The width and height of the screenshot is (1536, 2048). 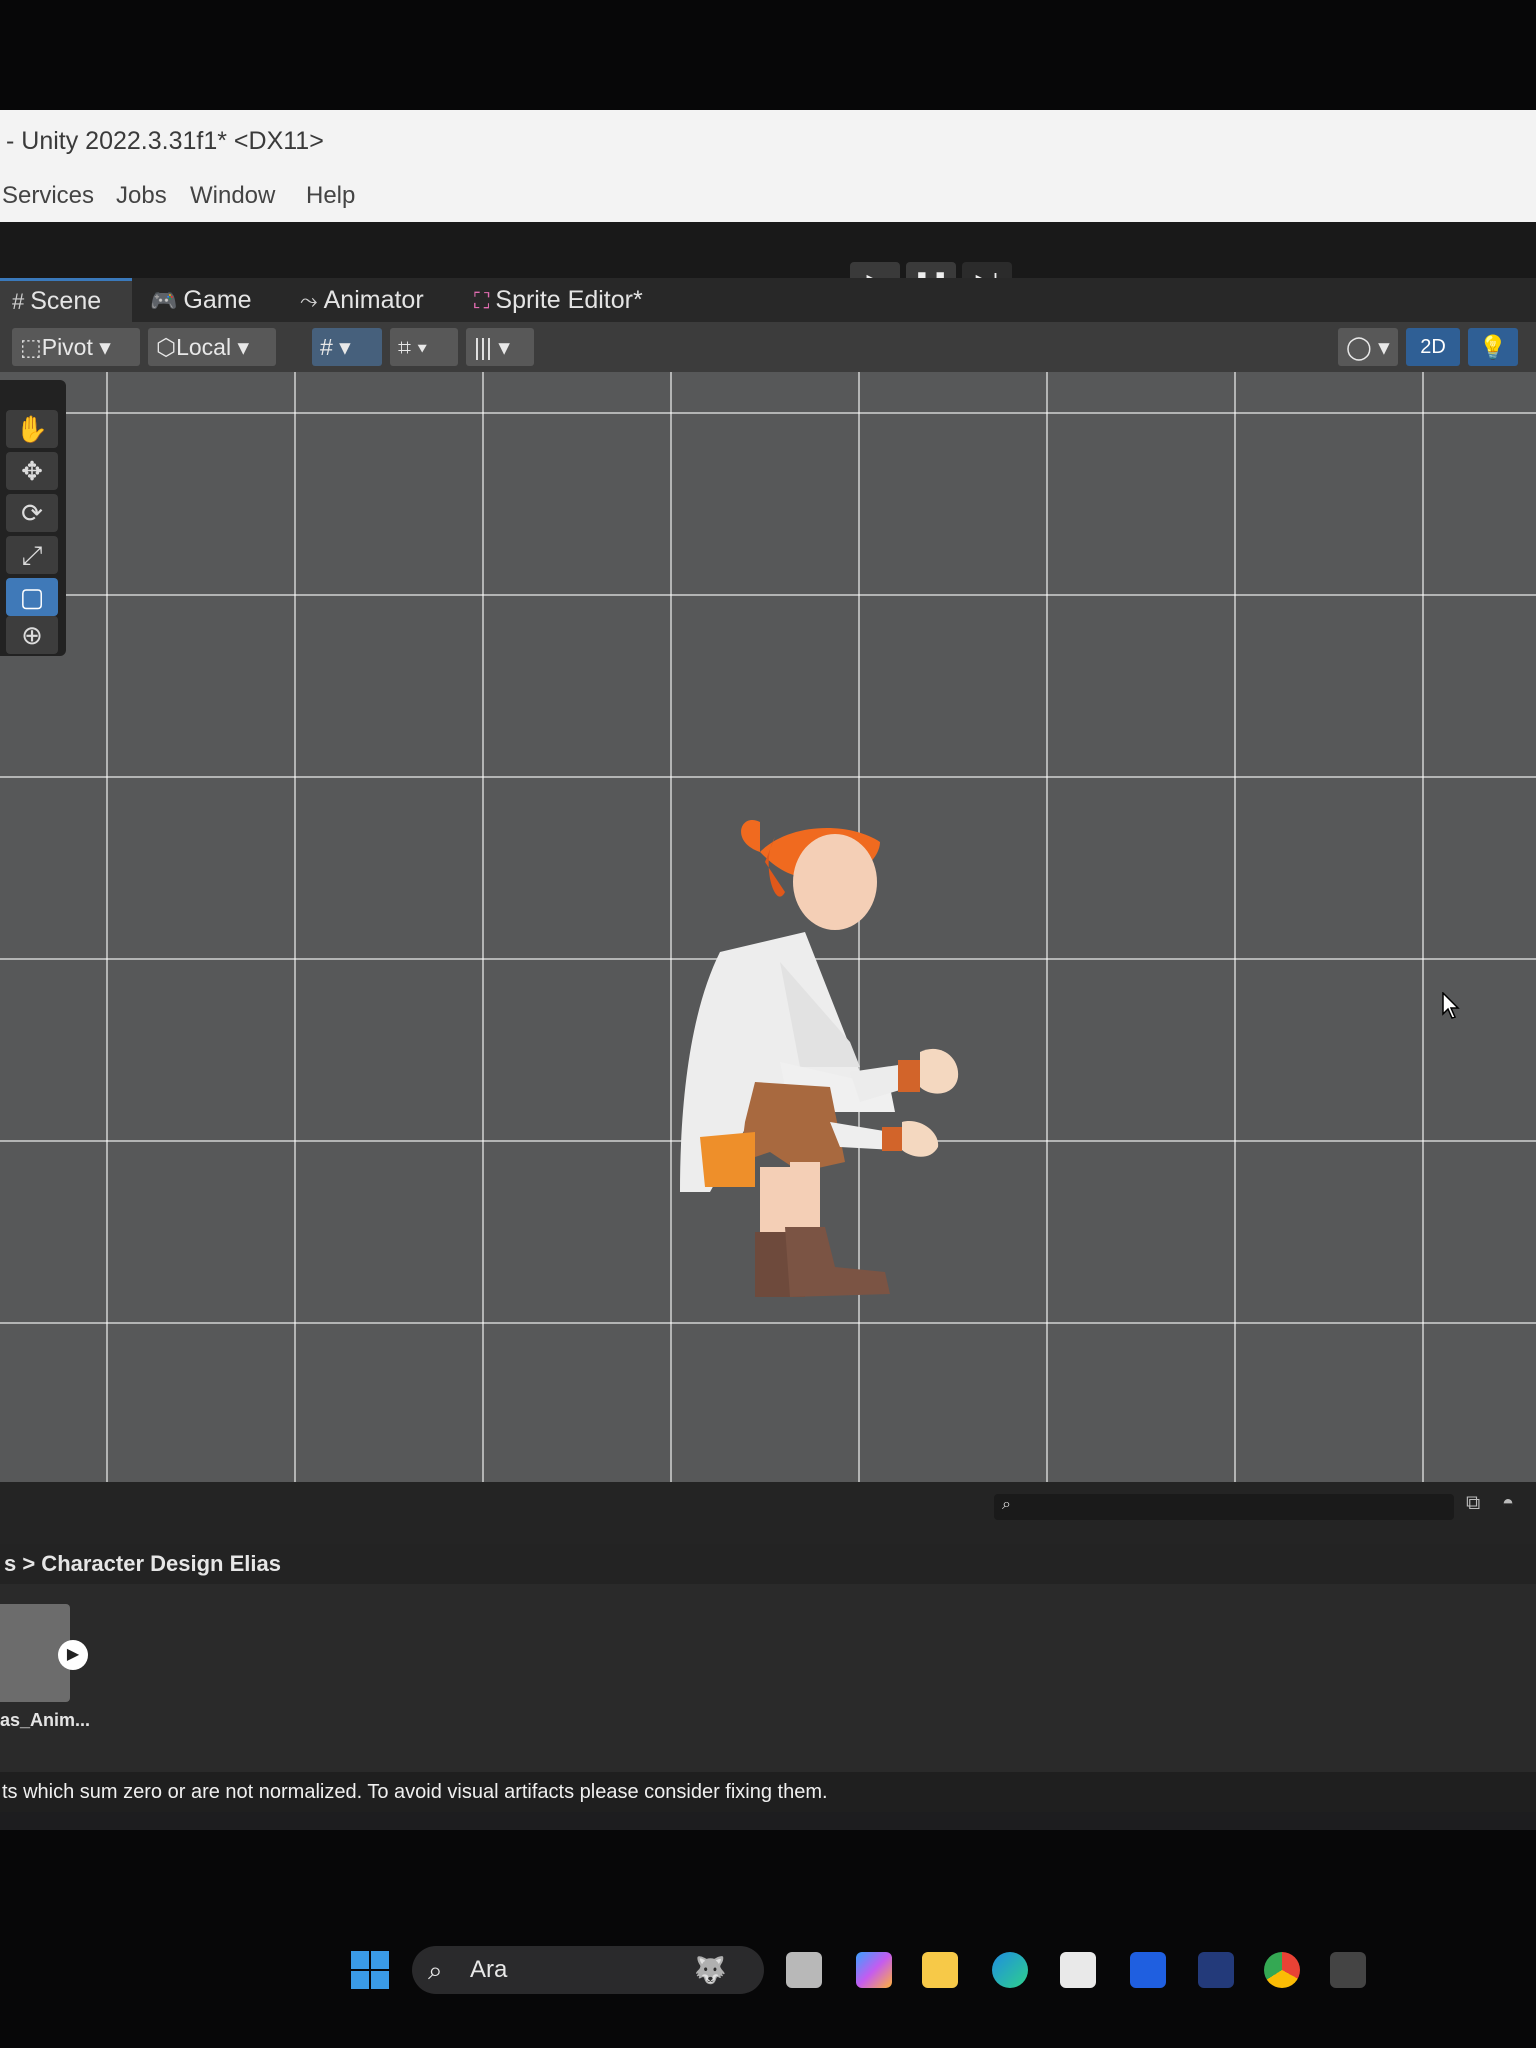 I want to click on tab-animator-label: Animator, so click(x=373, y=300).